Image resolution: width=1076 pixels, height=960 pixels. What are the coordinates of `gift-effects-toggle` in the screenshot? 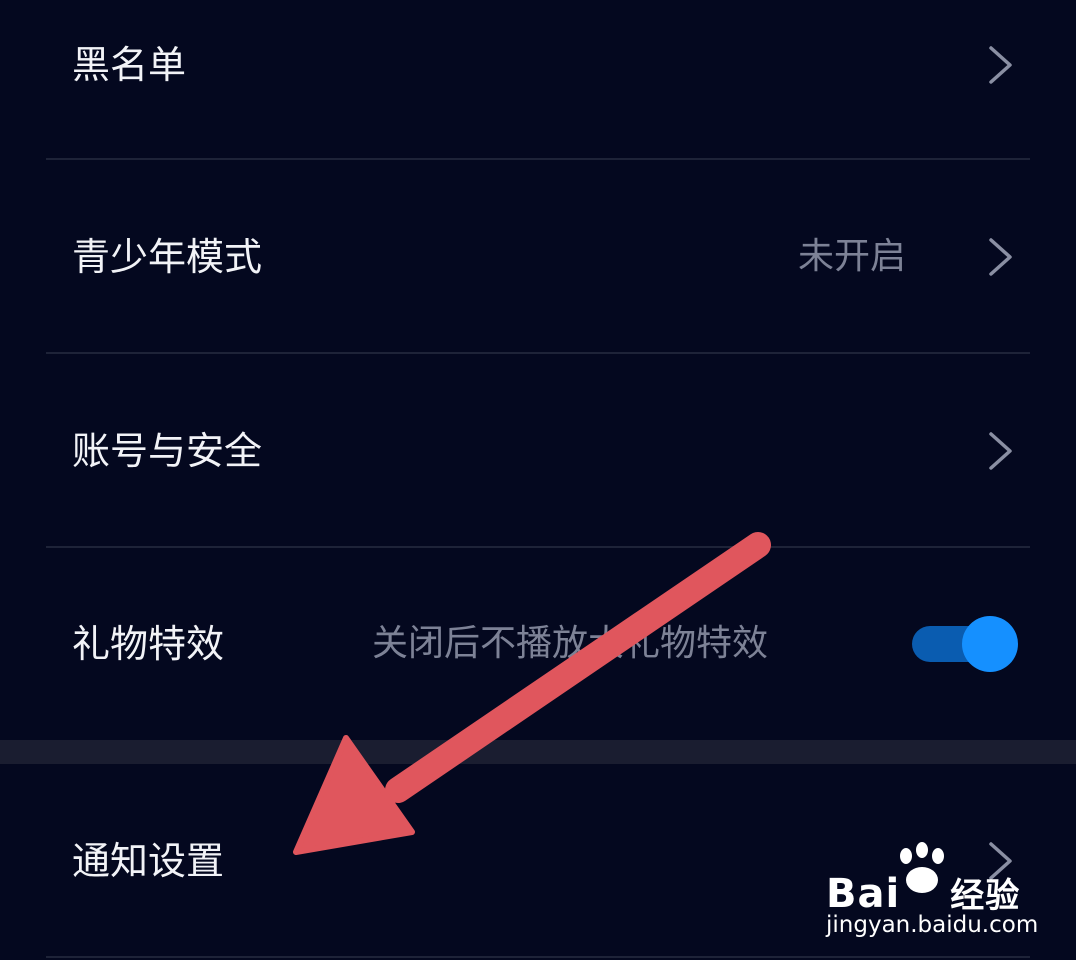 It's located at (965, 644).